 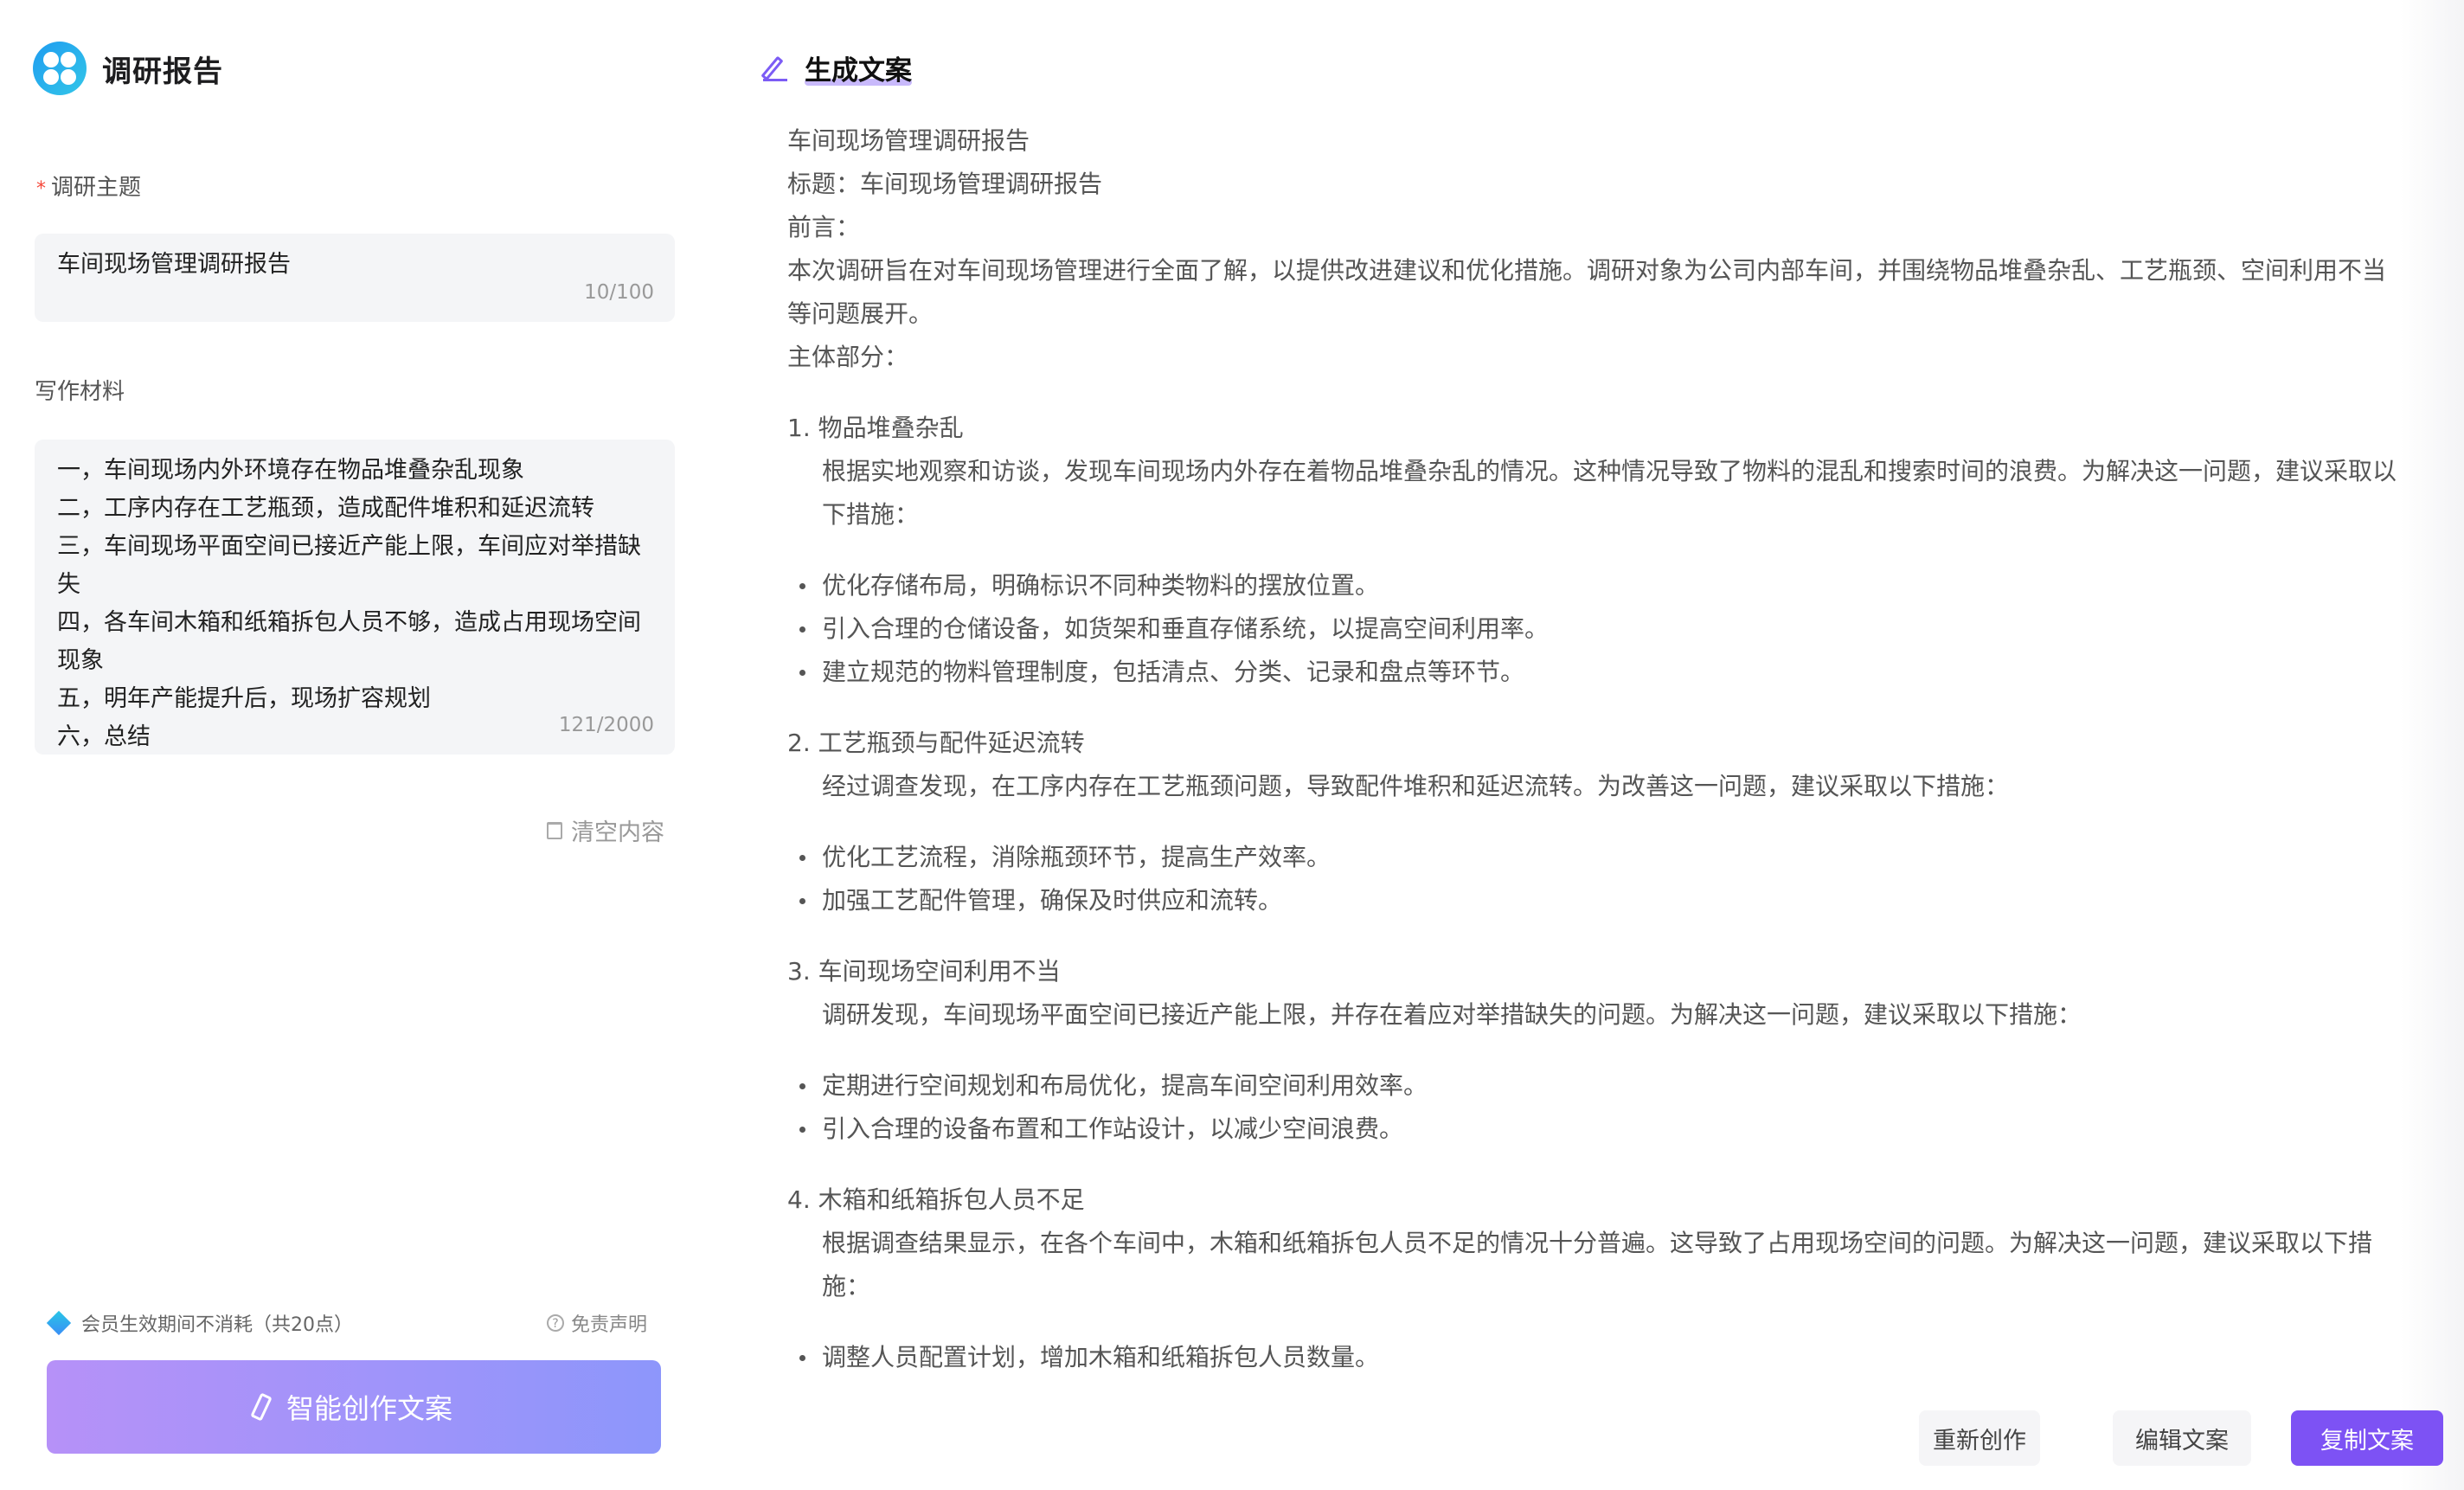 I want to click on material-line: 一，车间现场内外环境存在物品堆叠杂乱现象, so click(x=291, y=470).